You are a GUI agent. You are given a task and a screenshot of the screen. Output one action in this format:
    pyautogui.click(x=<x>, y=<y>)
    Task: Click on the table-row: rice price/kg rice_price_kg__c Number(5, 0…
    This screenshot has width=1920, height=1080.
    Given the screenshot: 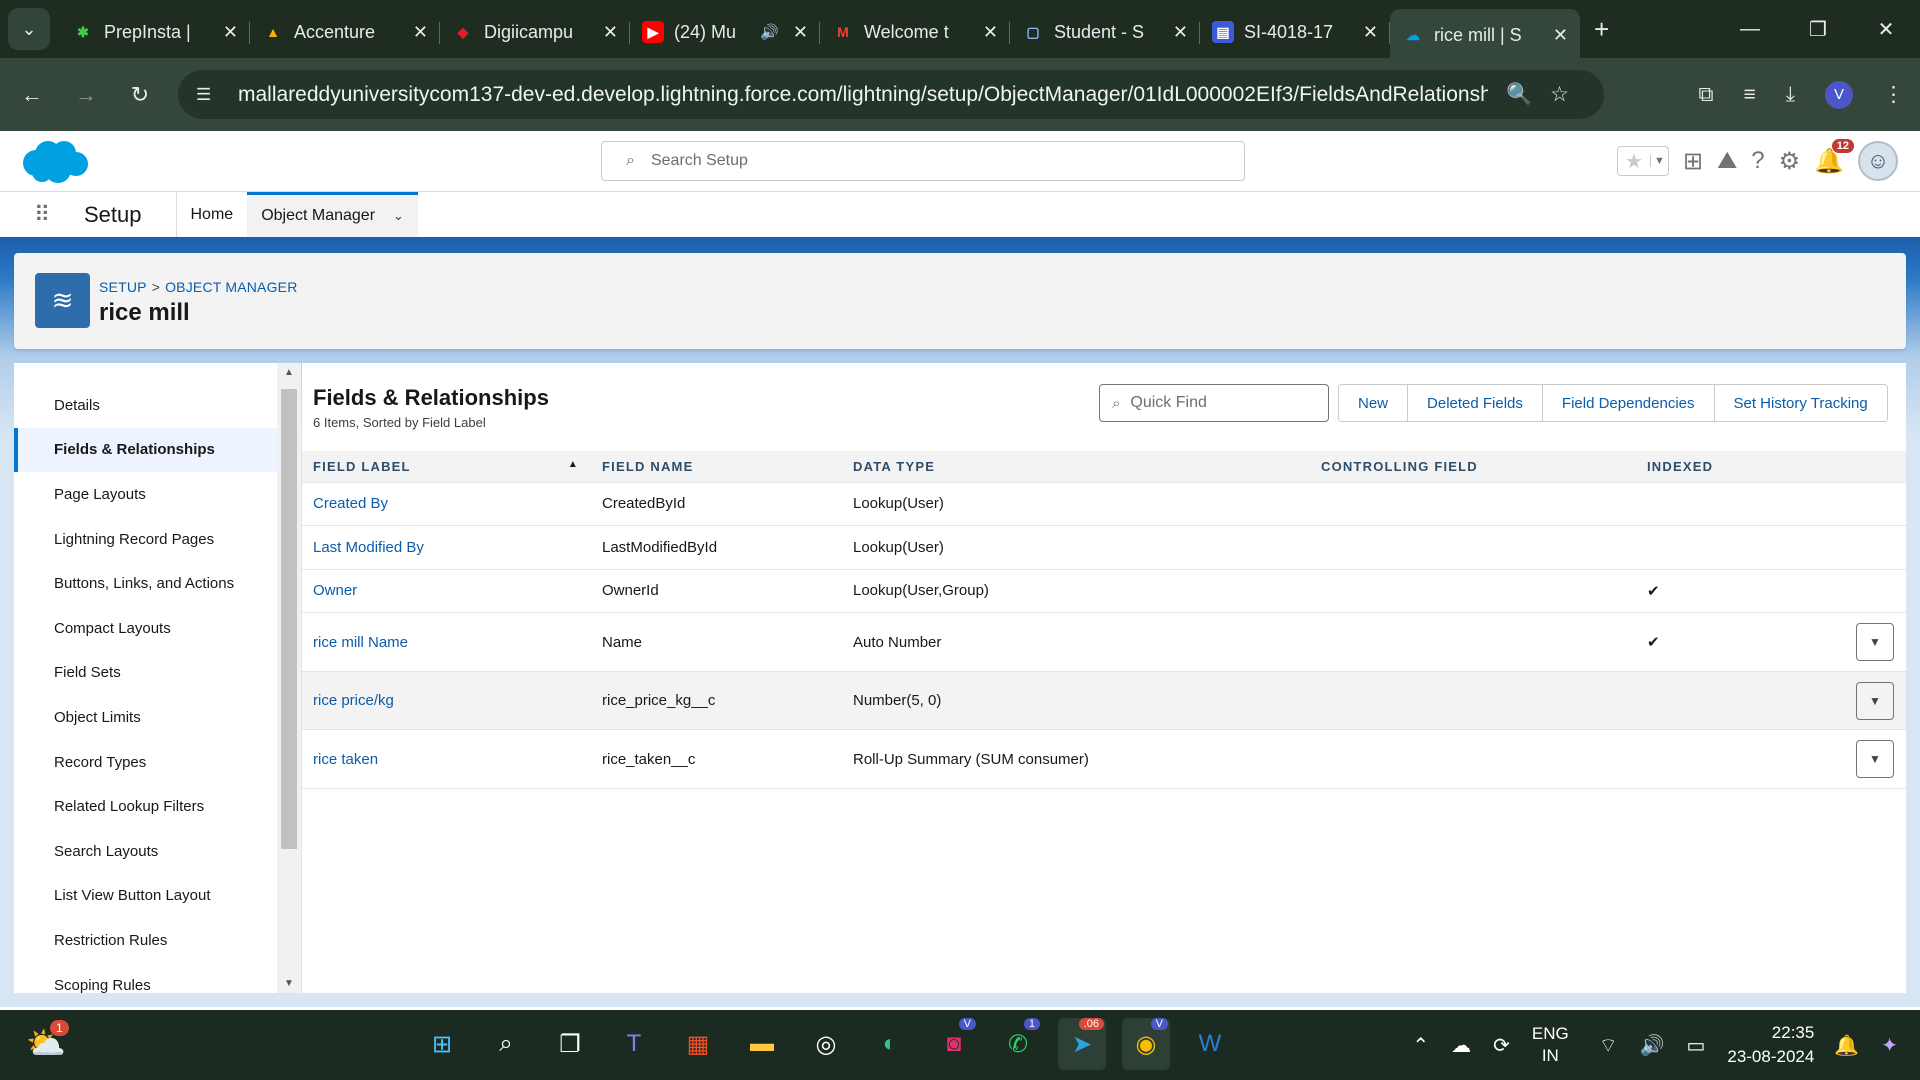 What is the action you would take?
    pyautogui.click(x=1104, y=701)
    